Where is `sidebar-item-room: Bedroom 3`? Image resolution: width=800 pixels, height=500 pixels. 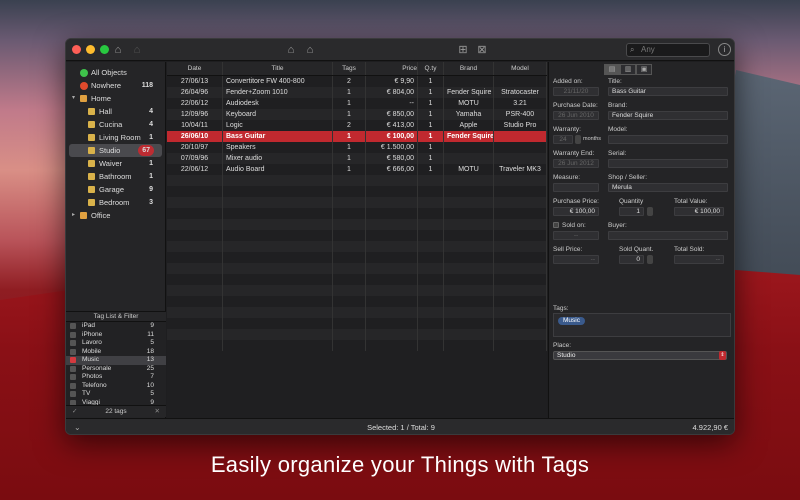 sidebar-item-room: Bedroom 3 is located at coordinates (115, 202).